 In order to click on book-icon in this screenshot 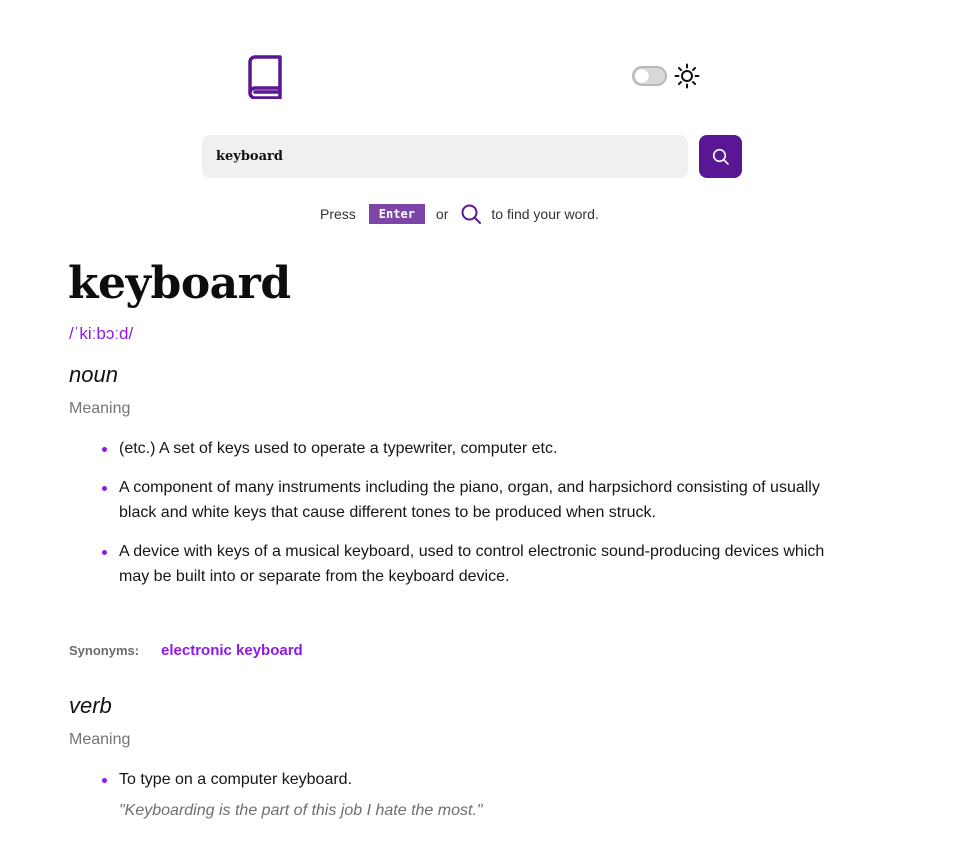, I will do `click(265, 77)`.